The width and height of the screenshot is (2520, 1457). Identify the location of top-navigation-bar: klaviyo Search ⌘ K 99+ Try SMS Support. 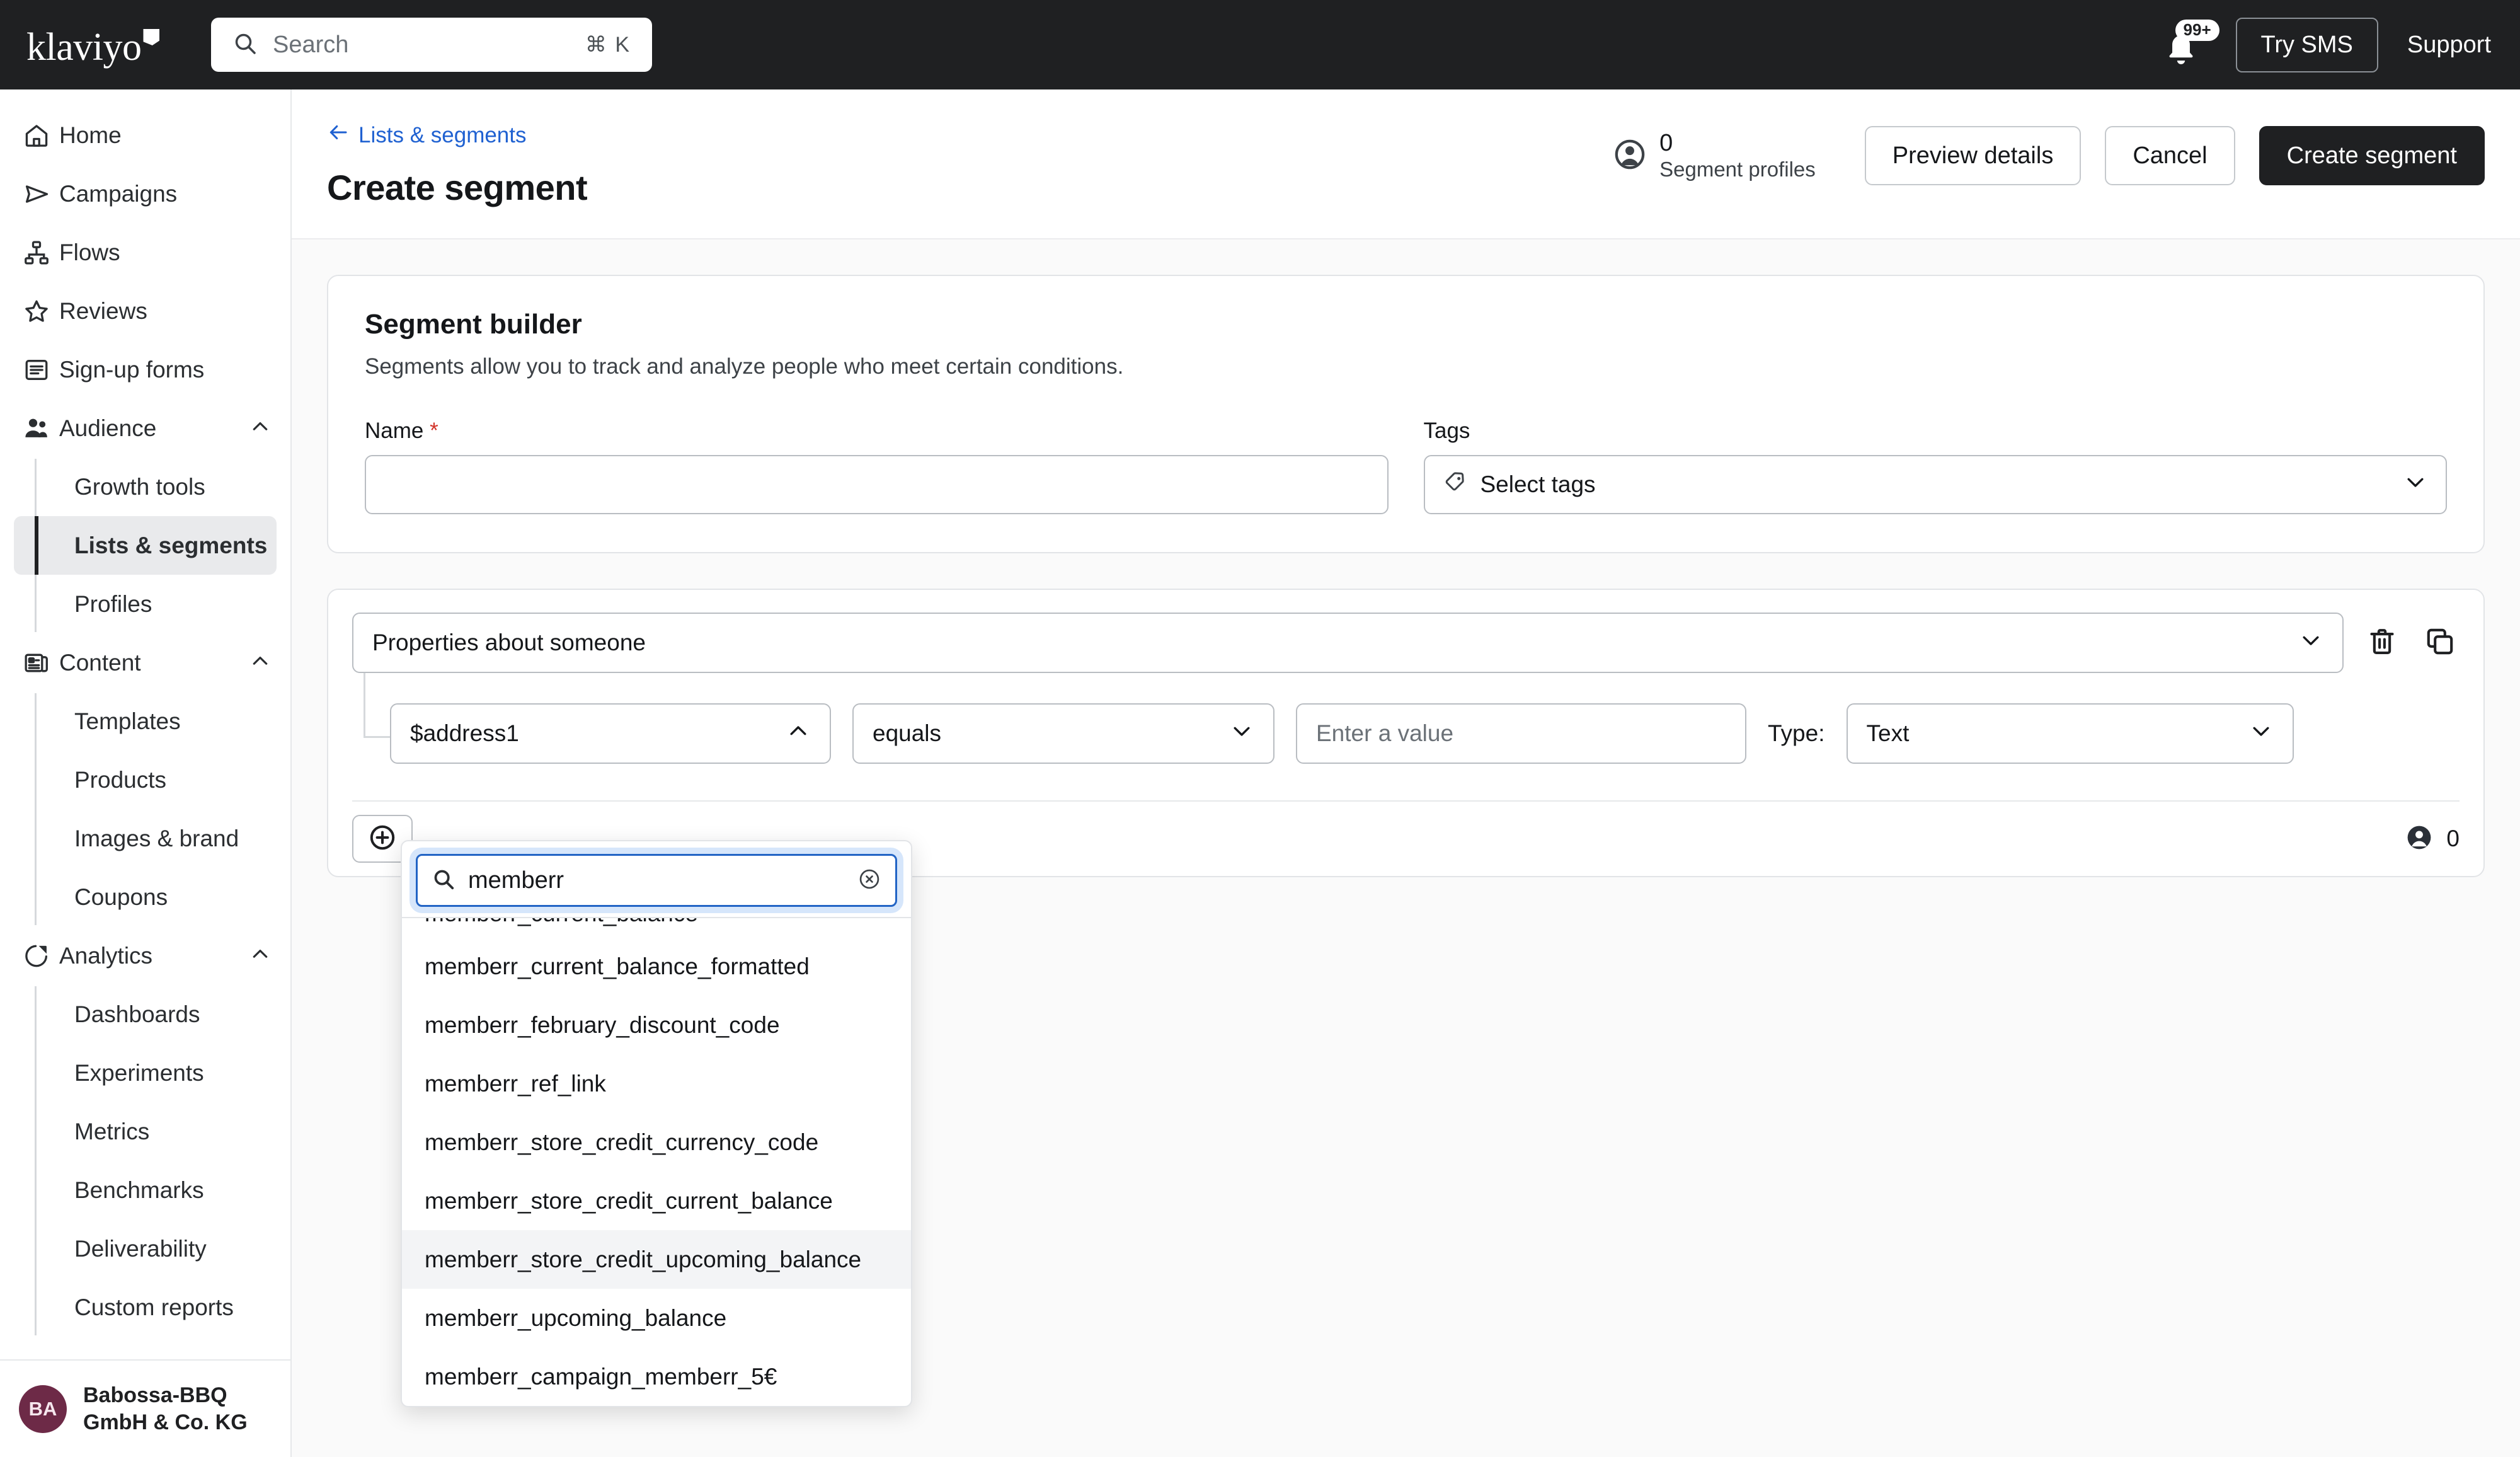
(1260, 44).